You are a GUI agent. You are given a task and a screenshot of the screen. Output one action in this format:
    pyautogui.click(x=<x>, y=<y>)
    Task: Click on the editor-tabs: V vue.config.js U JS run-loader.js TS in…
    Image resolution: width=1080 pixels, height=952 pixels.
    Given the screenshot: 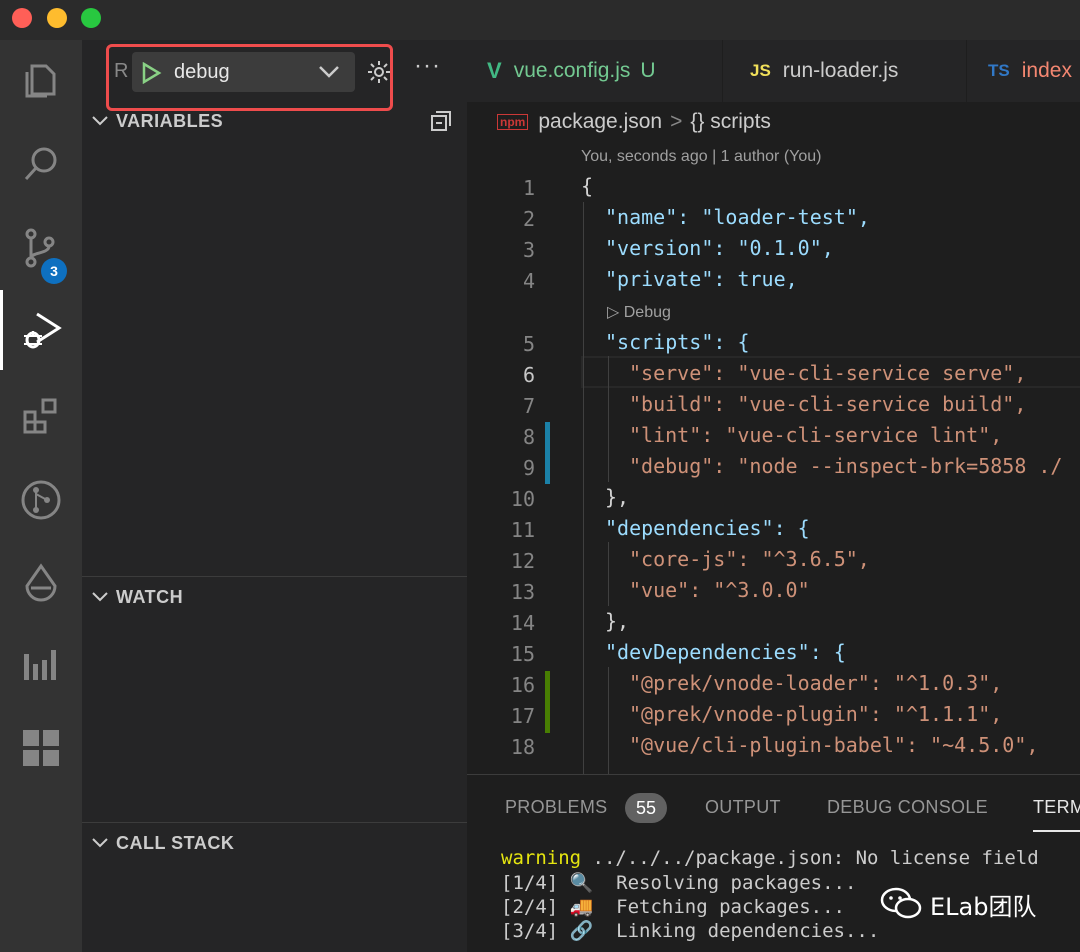 What is the action you would take?
    pyautogui.click(x=773, y=71)
    